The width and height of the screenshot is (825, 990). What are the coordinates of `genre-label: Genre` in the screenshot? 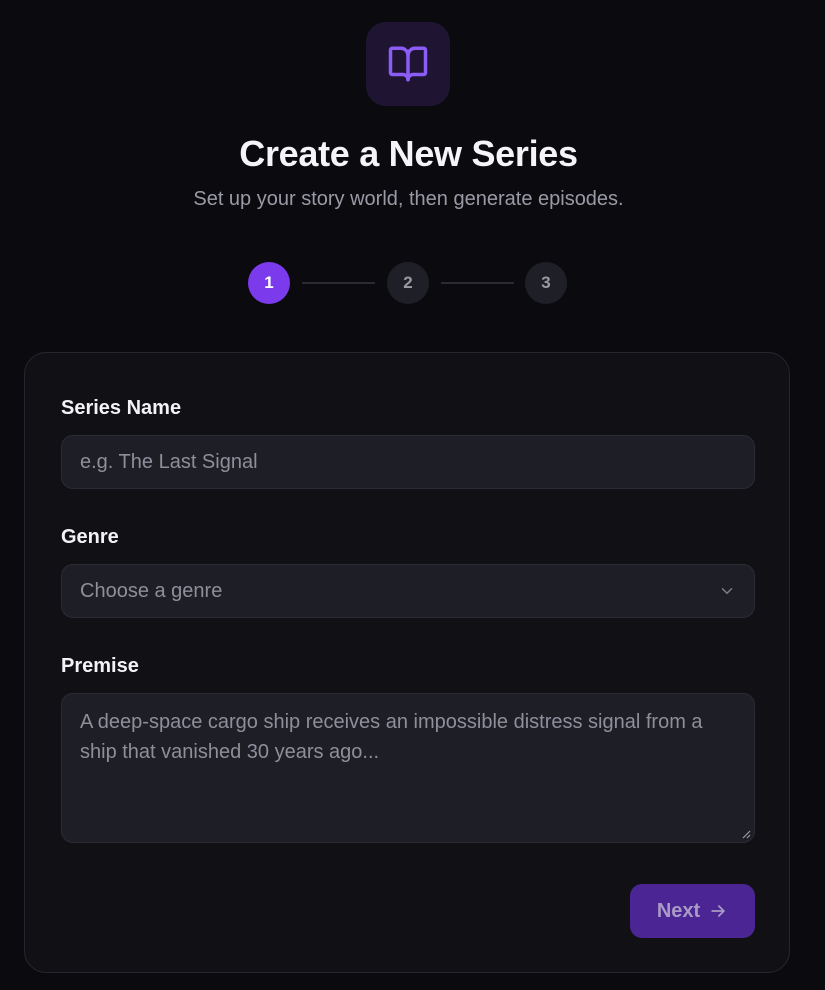 It's located at (90, 537).